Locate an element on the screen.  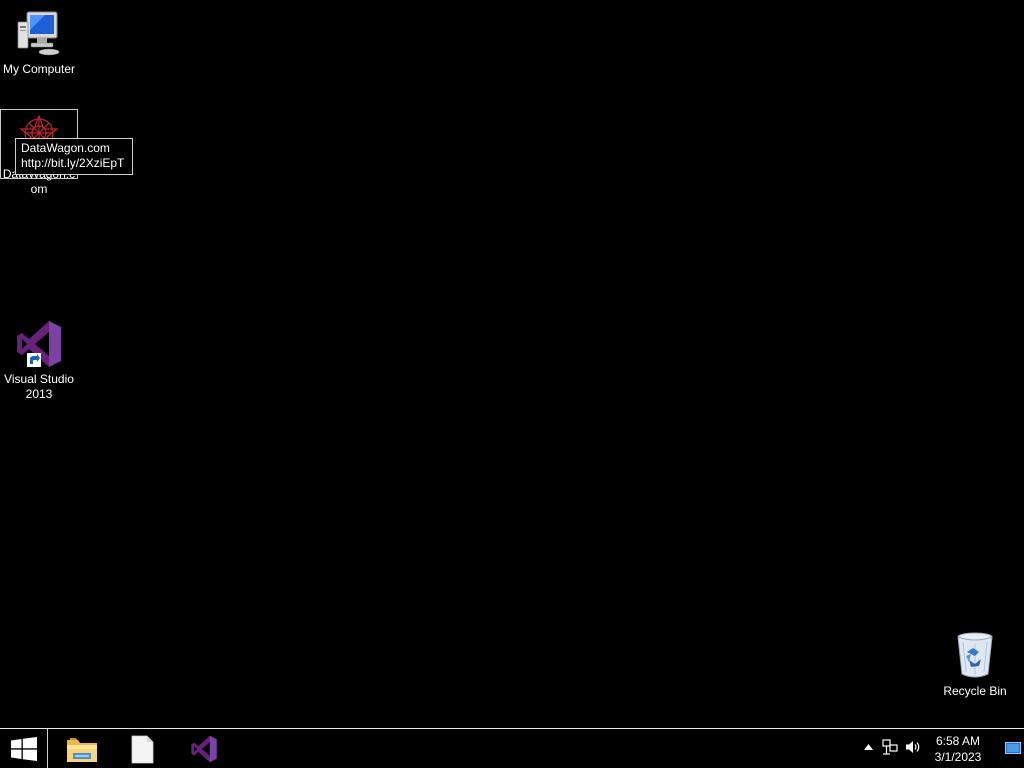
taskbar-file-explorer is located at coordinates (82, 748).